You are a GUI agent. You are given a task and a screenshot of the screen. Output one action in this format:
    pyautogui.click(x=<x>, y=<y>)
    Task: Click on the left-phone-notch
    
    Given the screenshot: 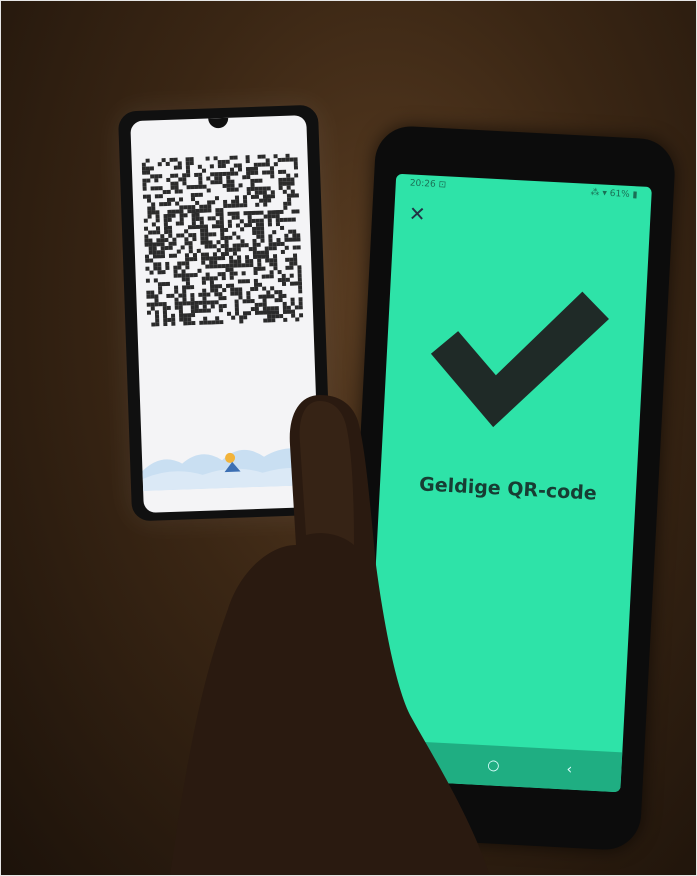 What is the action you would take?
    pyautogui.click(x=218, y=123)
    